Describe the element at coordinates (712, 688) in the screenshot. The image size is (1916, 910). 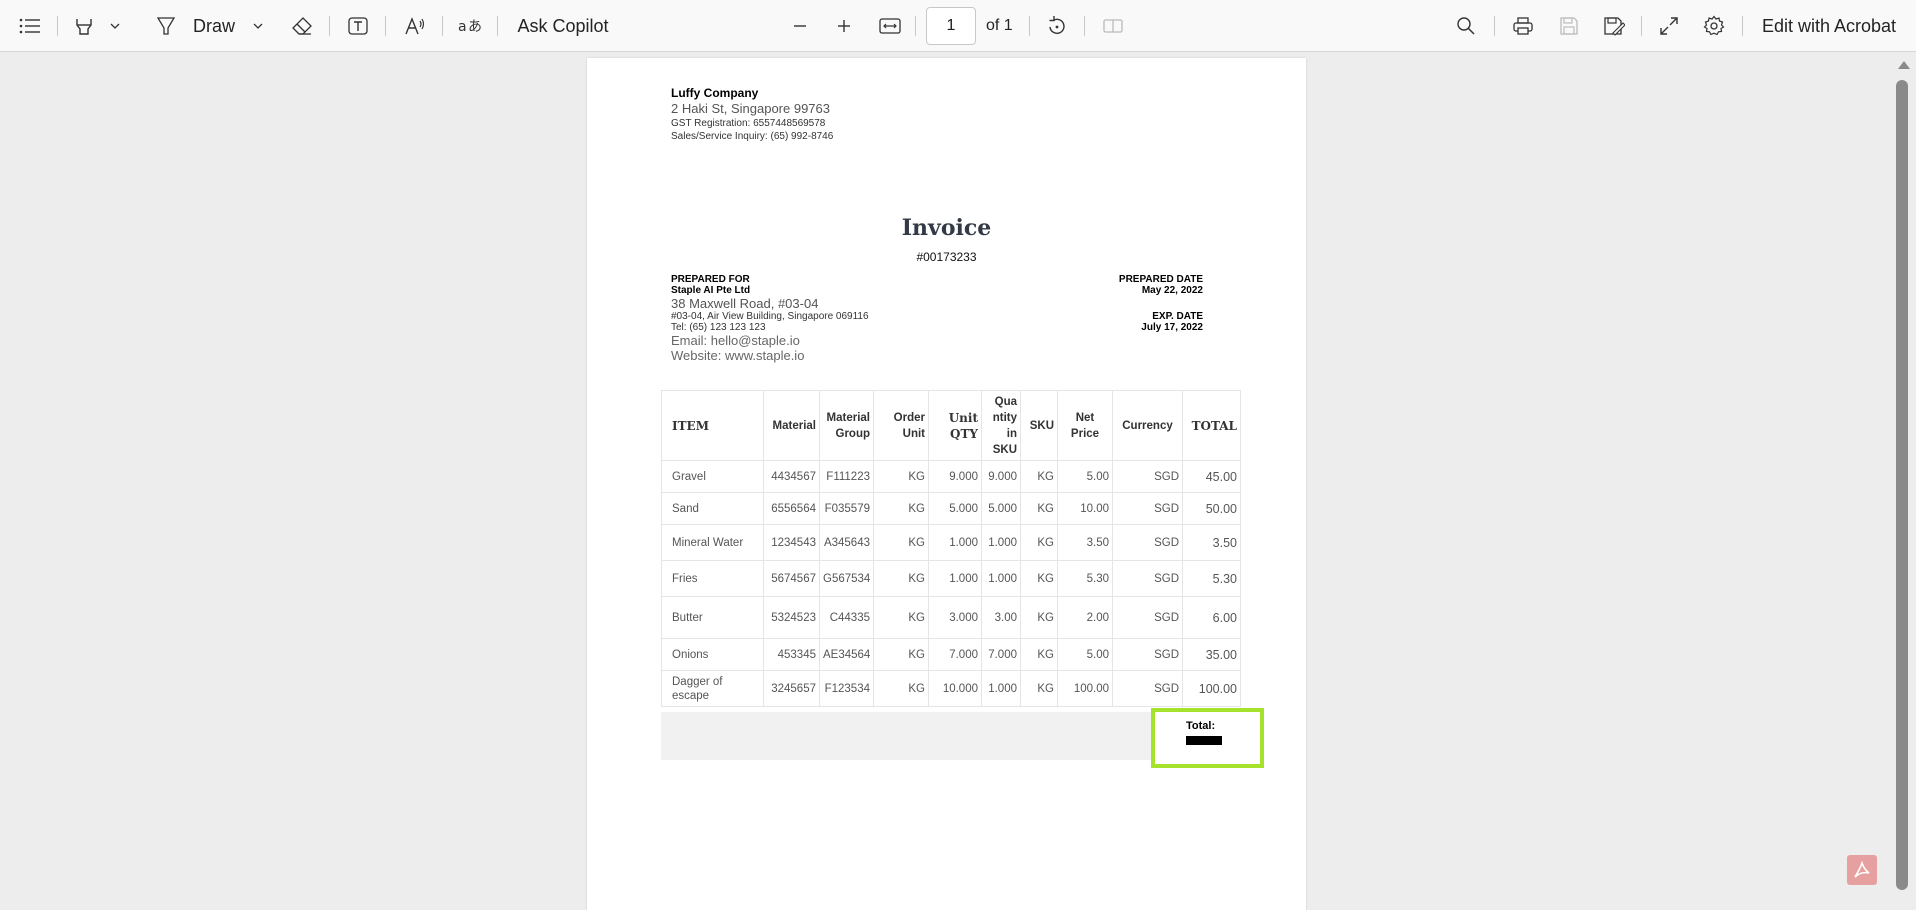
I see `cell-item: Dagger of escape` at that location.